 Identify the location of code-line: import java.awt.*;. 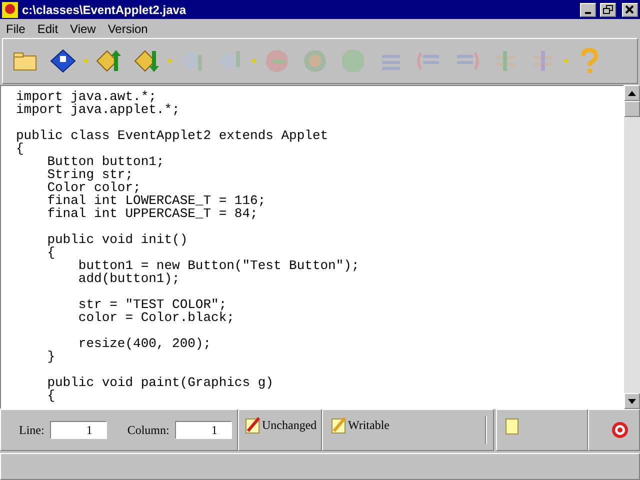
(86, 96).